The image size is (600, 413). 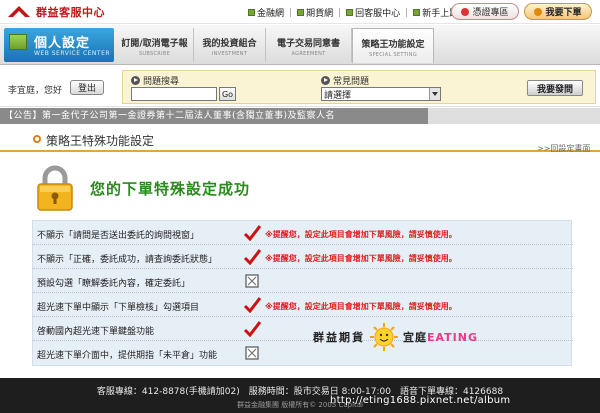 I want to click on monitor-icon, so click(x=18, y=42).